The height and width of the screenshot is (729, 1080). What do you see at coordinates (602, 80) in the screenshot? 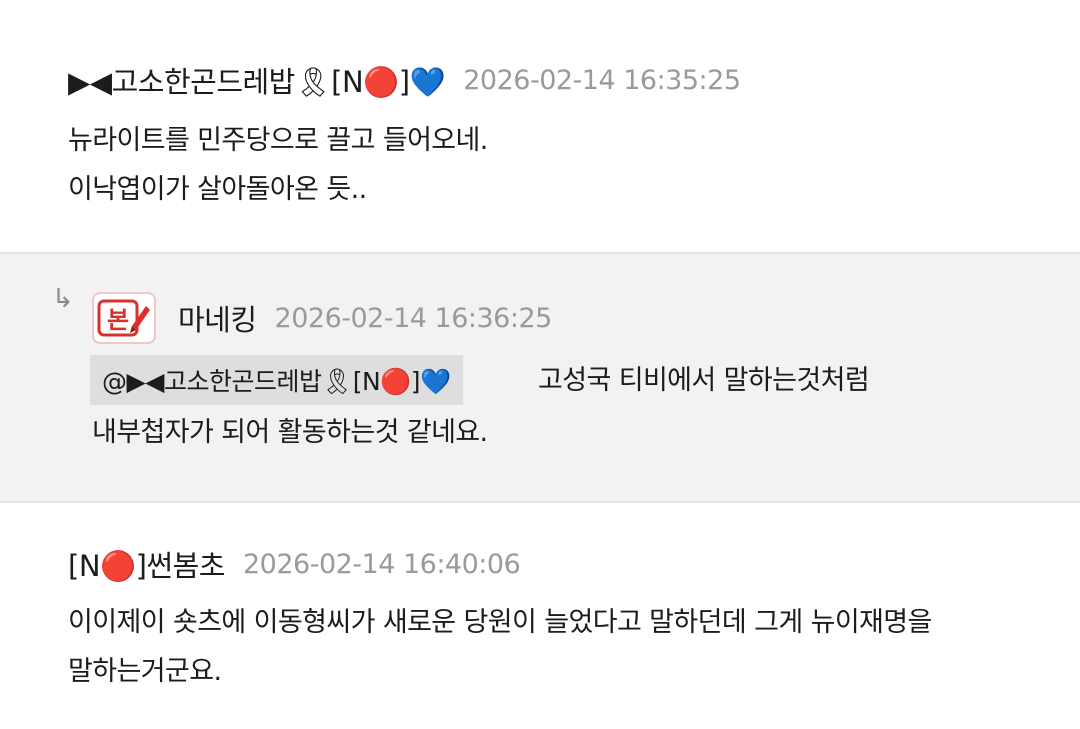
I see `comment-timestamp: 2026-02-14 16:35:25` at bounding box center [602, 80].